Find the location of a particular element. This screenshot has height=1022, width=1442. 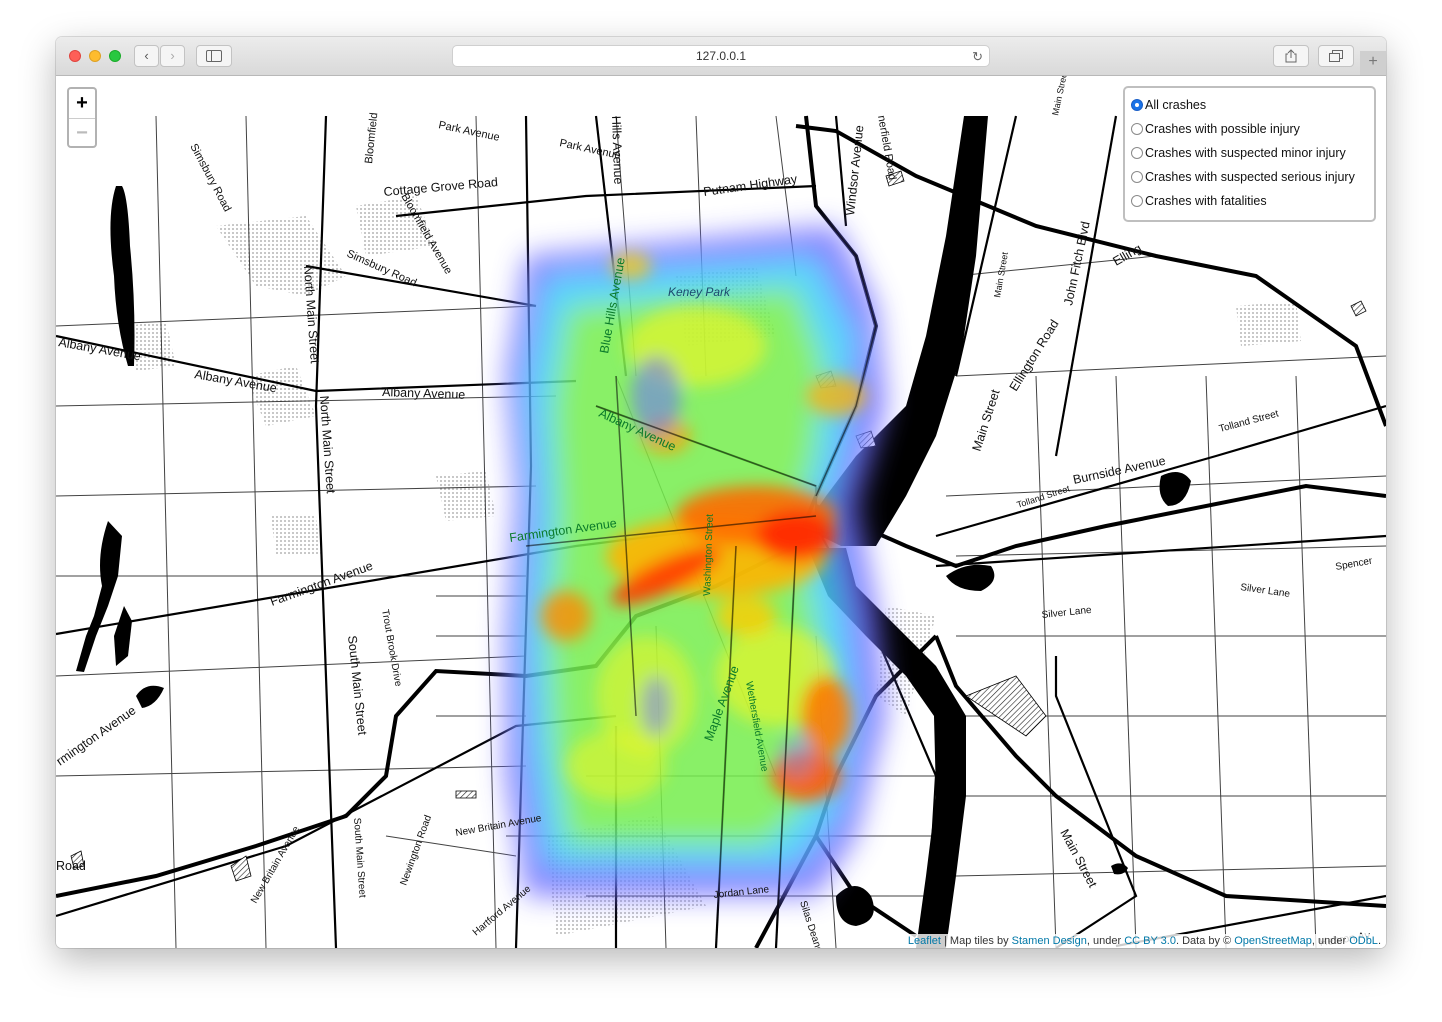

tabs-overview-button is located at coordinates (1336, 56).